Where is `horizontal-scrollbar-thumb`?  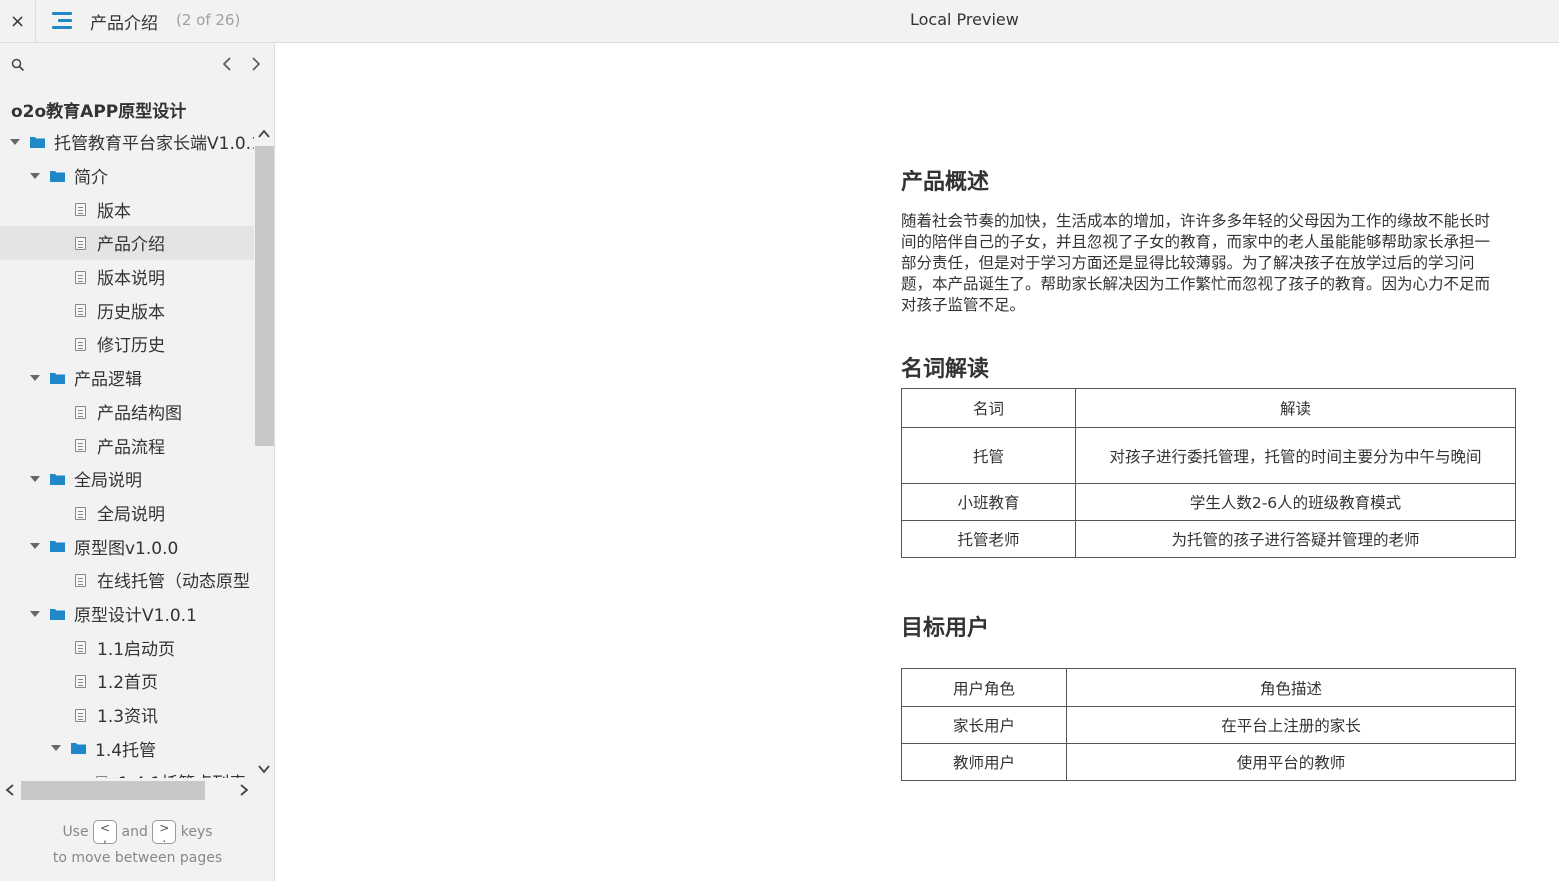 horizontal-scrollbar-thumb is located at coordinates (113, 790).